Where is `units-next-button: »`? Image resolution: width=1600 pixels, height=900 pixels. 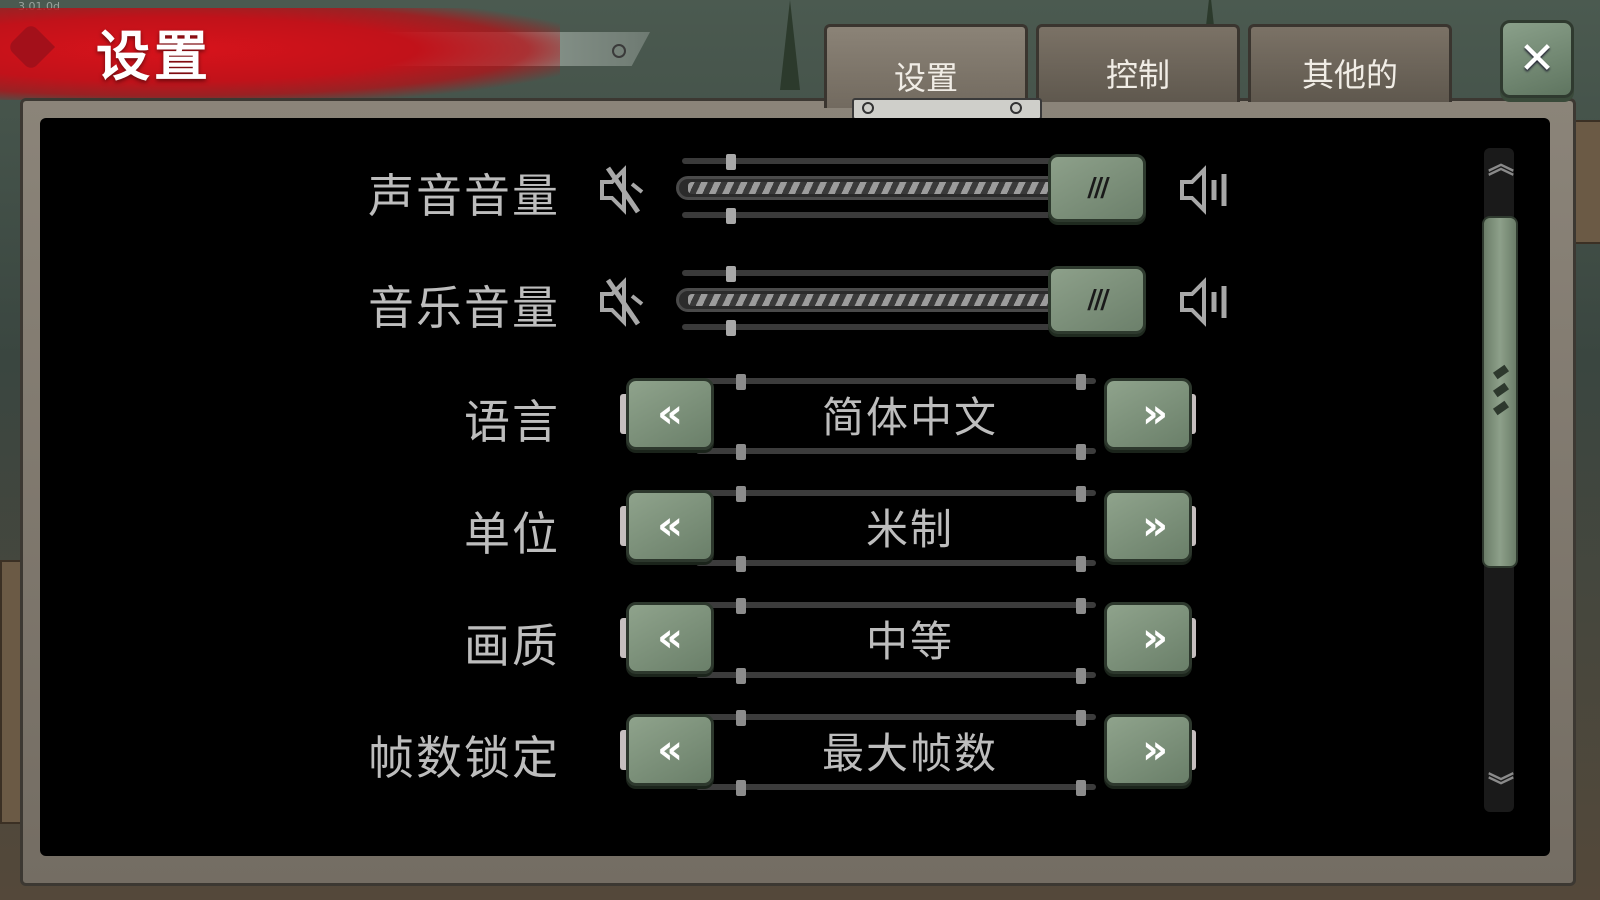 units-next-button: » is located at coordinates (1148, 526).